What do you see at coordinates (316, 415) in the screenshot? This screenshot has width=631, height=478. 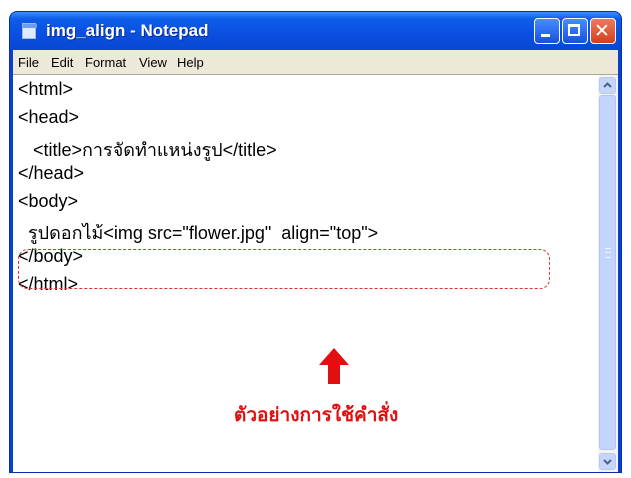 I see `annotation-caption: ตัวอย่างการใช้คำสั่ง` at bounding box center [316, 415].